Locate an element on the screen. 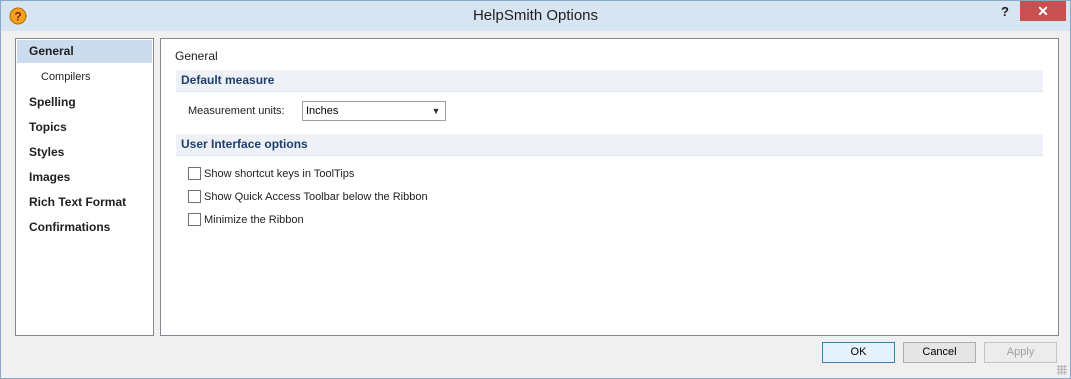 Image resolution: width=1071 pixels, height=379 pixels. close-button: ✕ is located at coordinates (1043, 11).